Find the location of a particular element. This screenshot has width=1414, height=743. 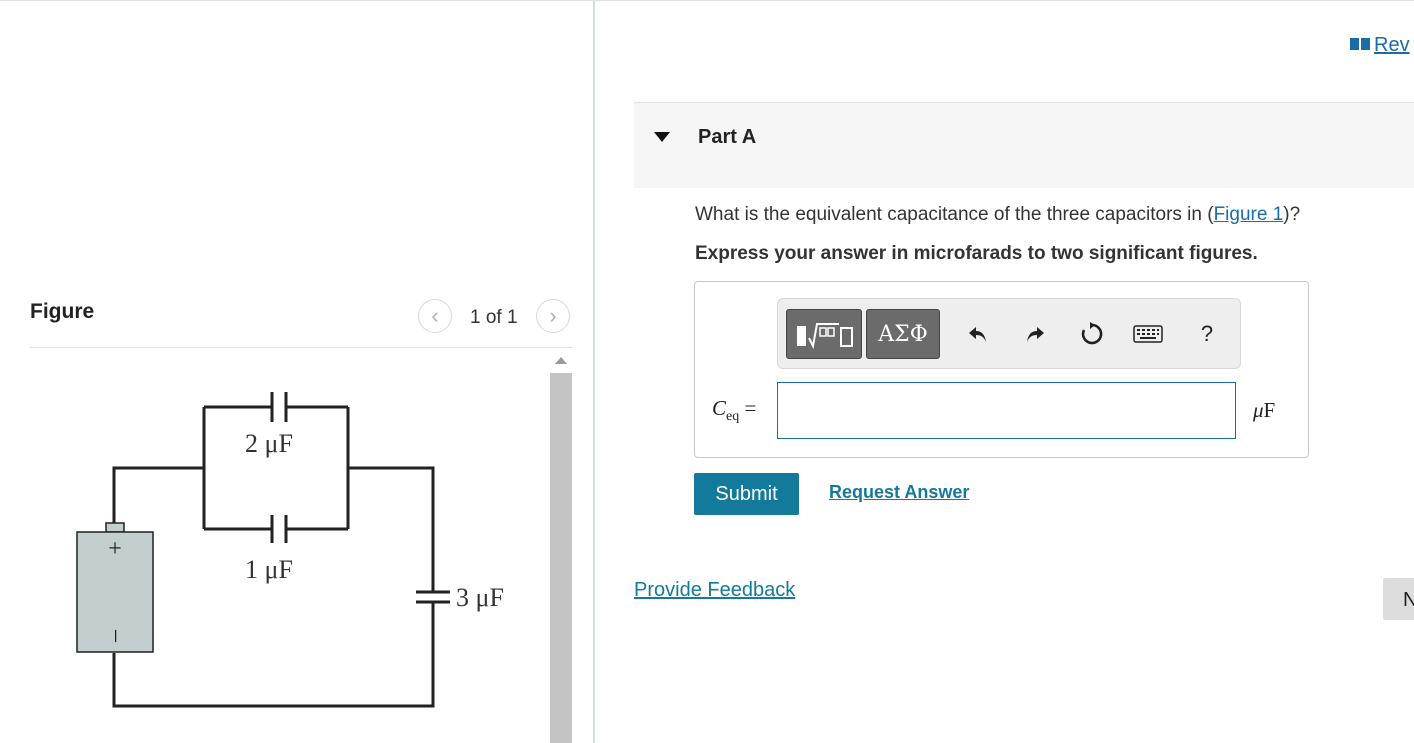

request-answer-link: Request Answer is located at coordinates (899, 492).